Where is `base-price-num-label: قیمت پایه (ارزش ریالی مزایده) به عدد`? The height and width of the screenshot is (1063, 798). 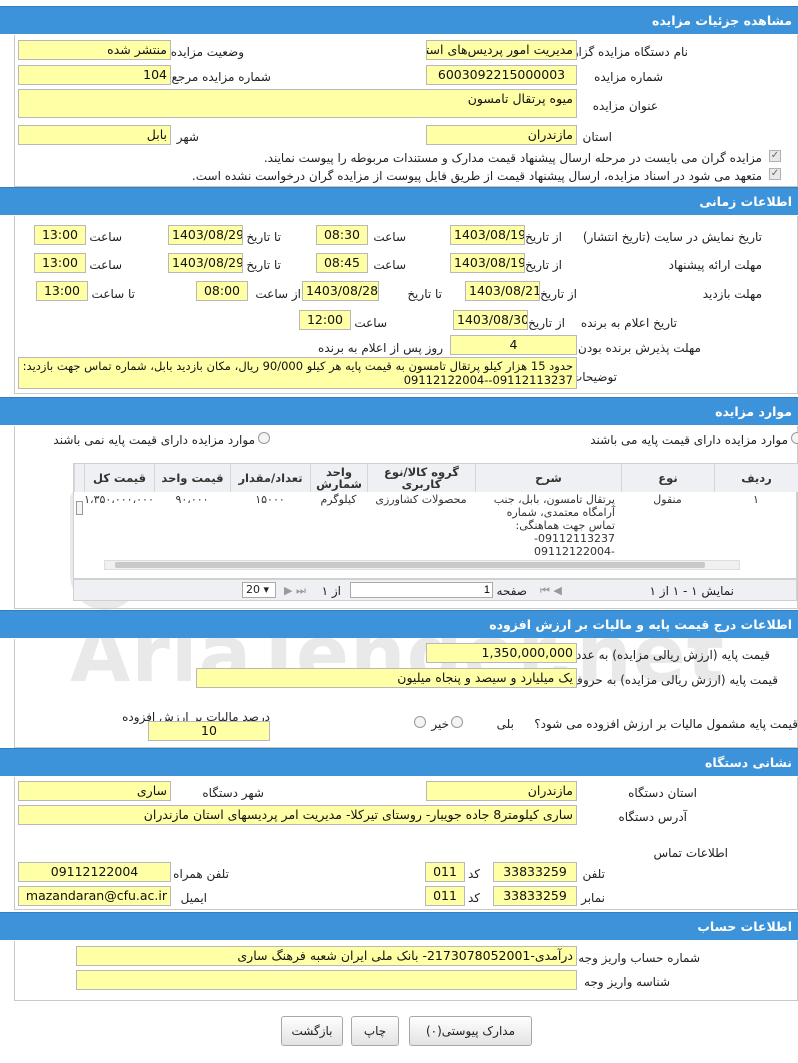 base-price-num-label: قیمت پایه (ارزش ریالی مزایده) به عدد is located at coordinates (672, 655).